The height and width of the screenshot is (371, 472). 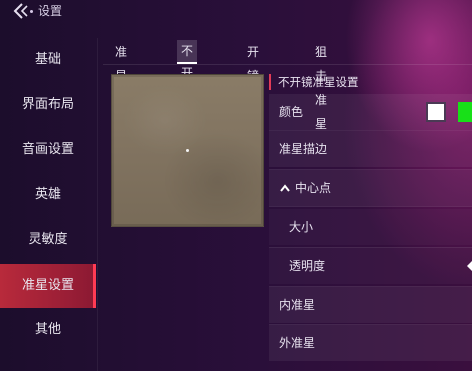 I want to click on section-header: 不开镜准星设置, so click(x=370, y=82).